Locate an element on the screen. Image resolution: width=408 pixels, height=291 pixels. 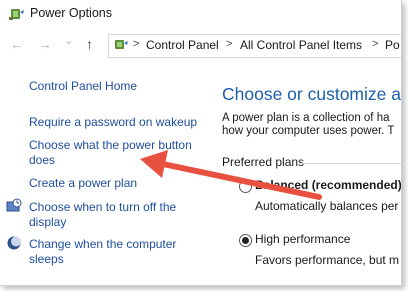
display-clock-icon is located at coordinates (14, 206).